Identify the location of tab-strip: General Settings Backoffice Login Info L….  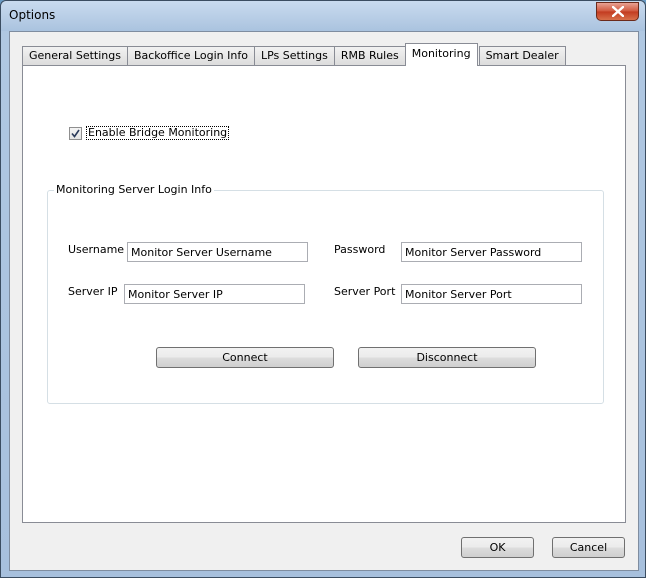
(294, 54).